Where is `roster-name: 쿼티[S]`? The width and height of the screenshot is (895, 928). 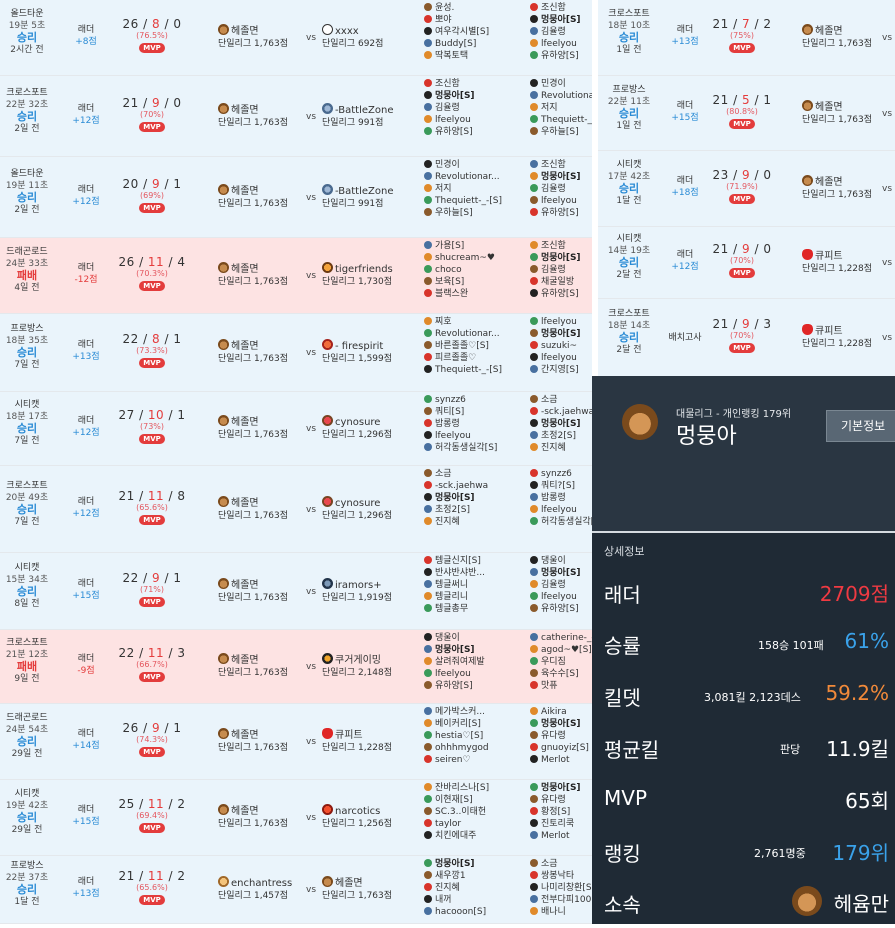 roster-name: 쿼티[S] is located at coordinates (449, 412).